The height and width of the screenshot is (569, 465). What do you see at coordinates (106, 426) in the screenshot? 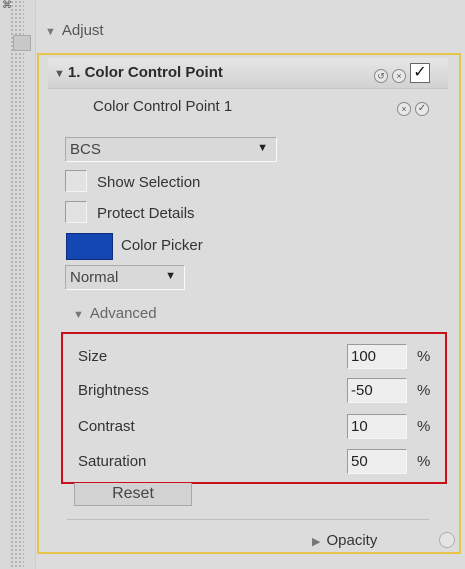
I see `contrast-label: Contrast` at bounding box center [106, 426].